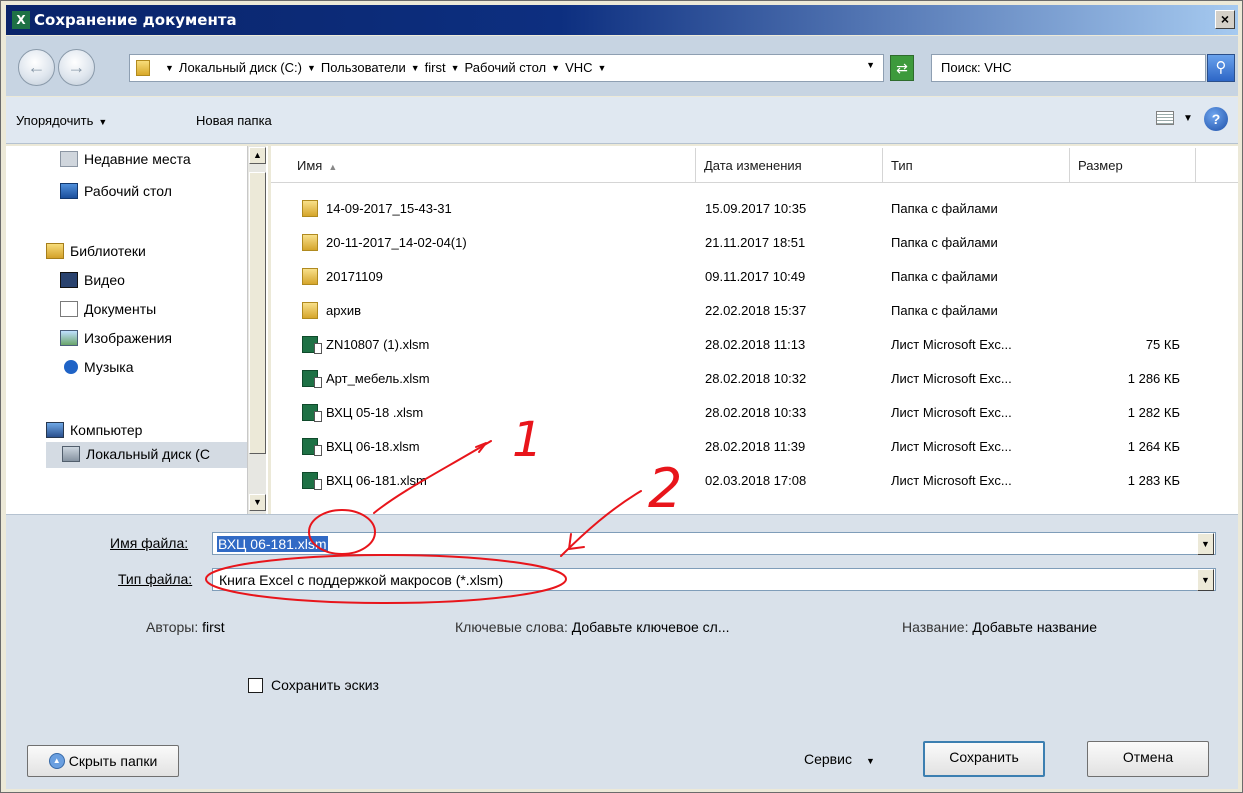  I want to click on search-icon: ⚲, so click(1221, 67).